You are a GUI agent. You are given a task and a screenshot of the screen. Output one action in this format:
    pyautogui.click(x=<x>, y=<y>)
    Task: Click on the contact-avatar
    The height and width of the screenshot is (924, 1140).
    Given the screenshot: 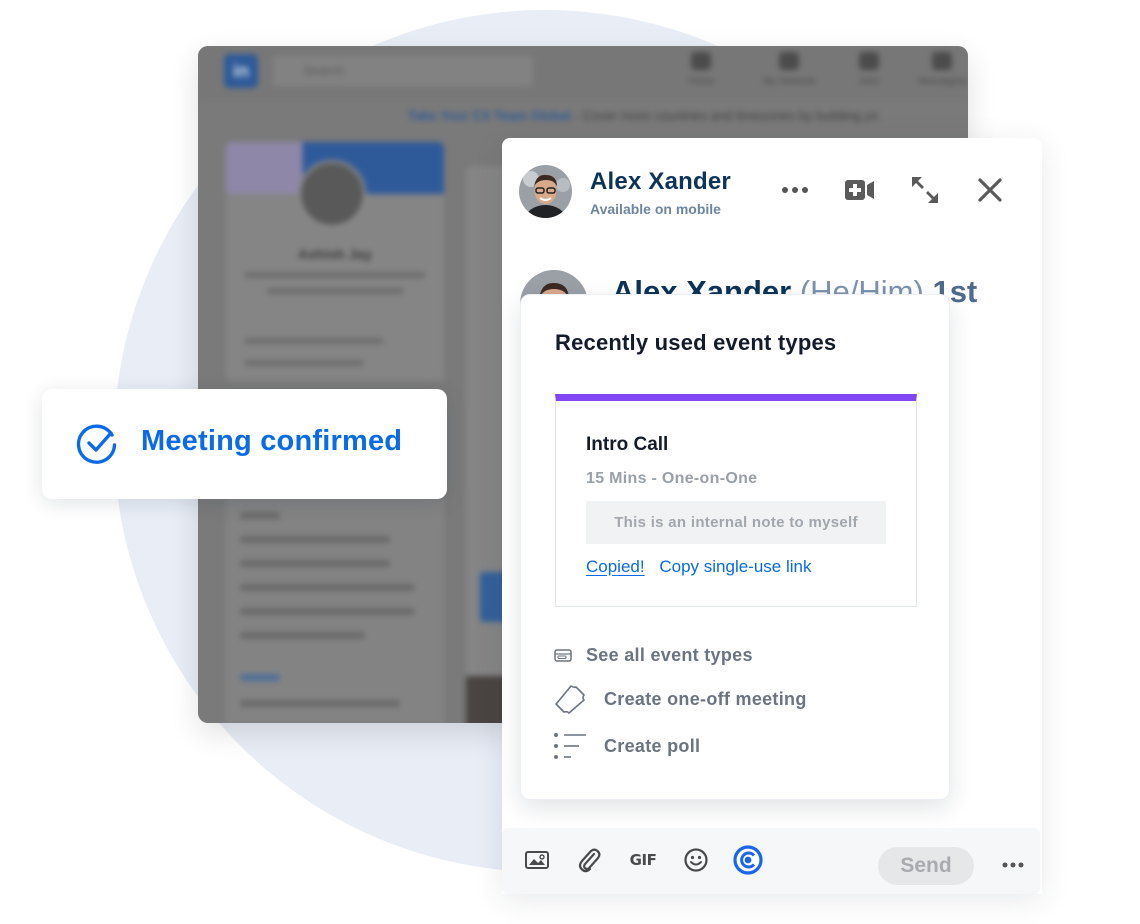 What is the action you would take?
    pyautogui.click(x=545, y=191)
    